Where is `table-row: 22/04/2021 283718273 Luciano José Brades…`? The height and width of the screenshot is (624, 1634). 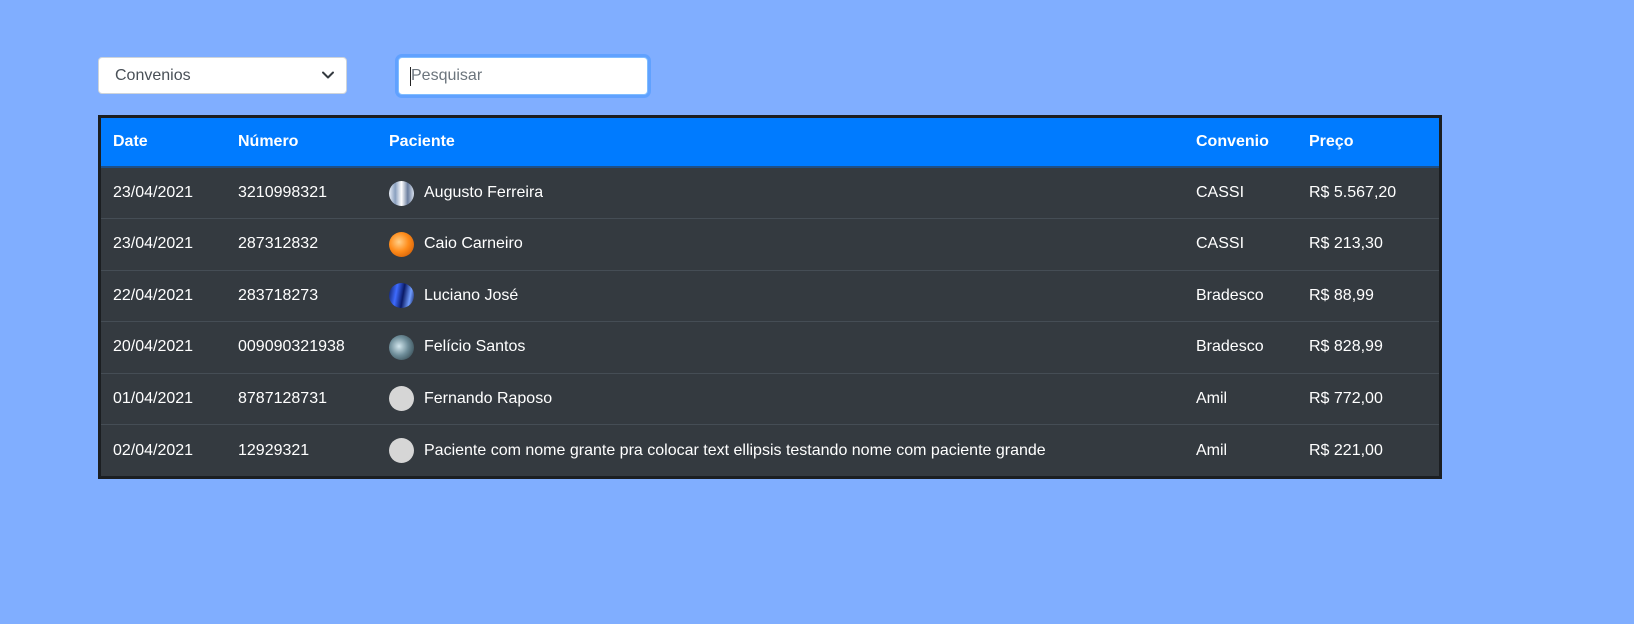
table-row: 22/04/2021 283718273 Luciano José Brades… is located at coordinates (770, 295).